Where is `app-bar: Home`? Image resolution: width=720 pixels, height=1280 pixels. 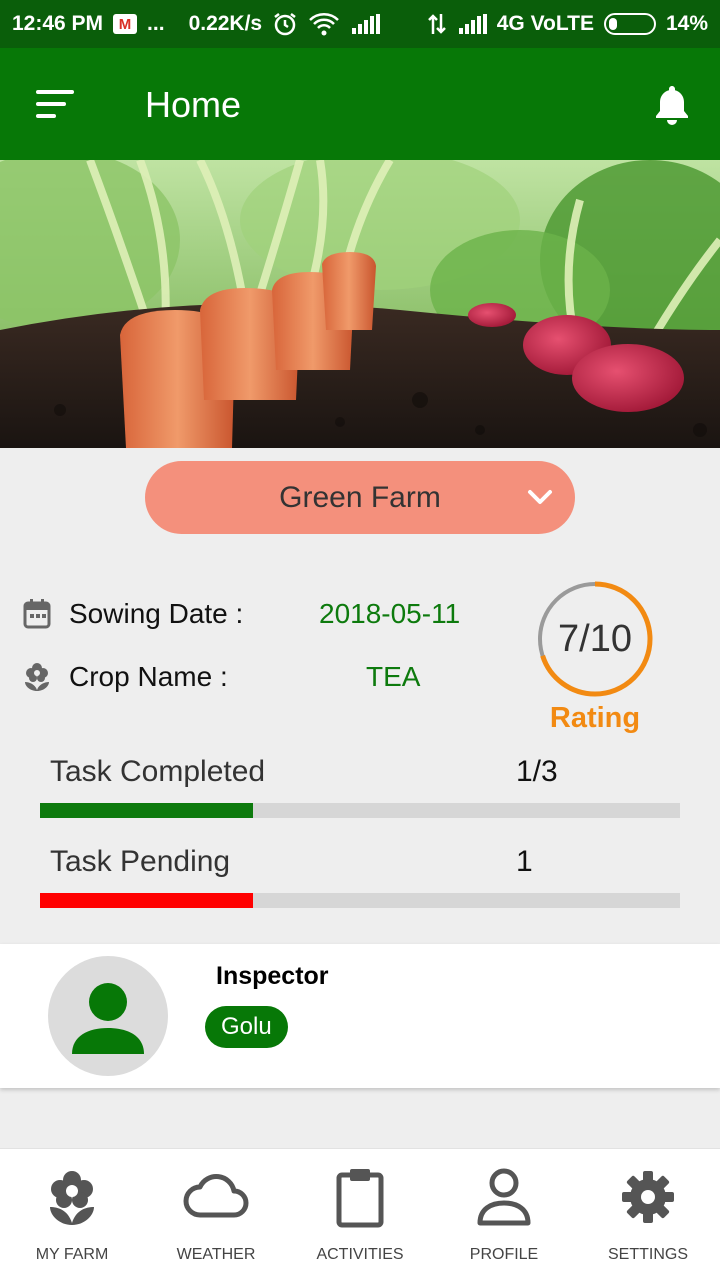 app-bar: Home is located at coordinates (360, 104).